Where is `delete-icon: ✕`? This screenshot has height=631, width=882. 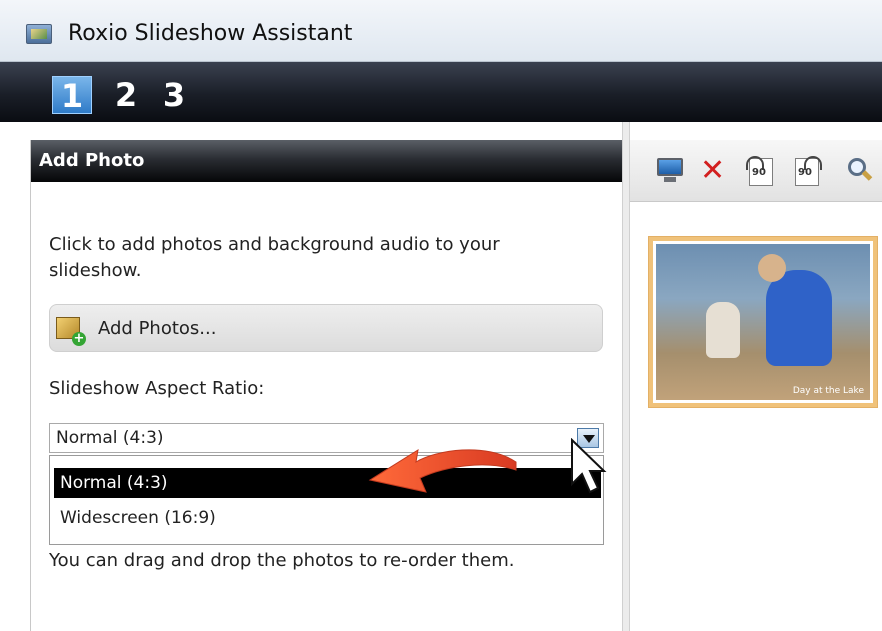
delete-icon: ✕ is located at coordinates (715, 171).